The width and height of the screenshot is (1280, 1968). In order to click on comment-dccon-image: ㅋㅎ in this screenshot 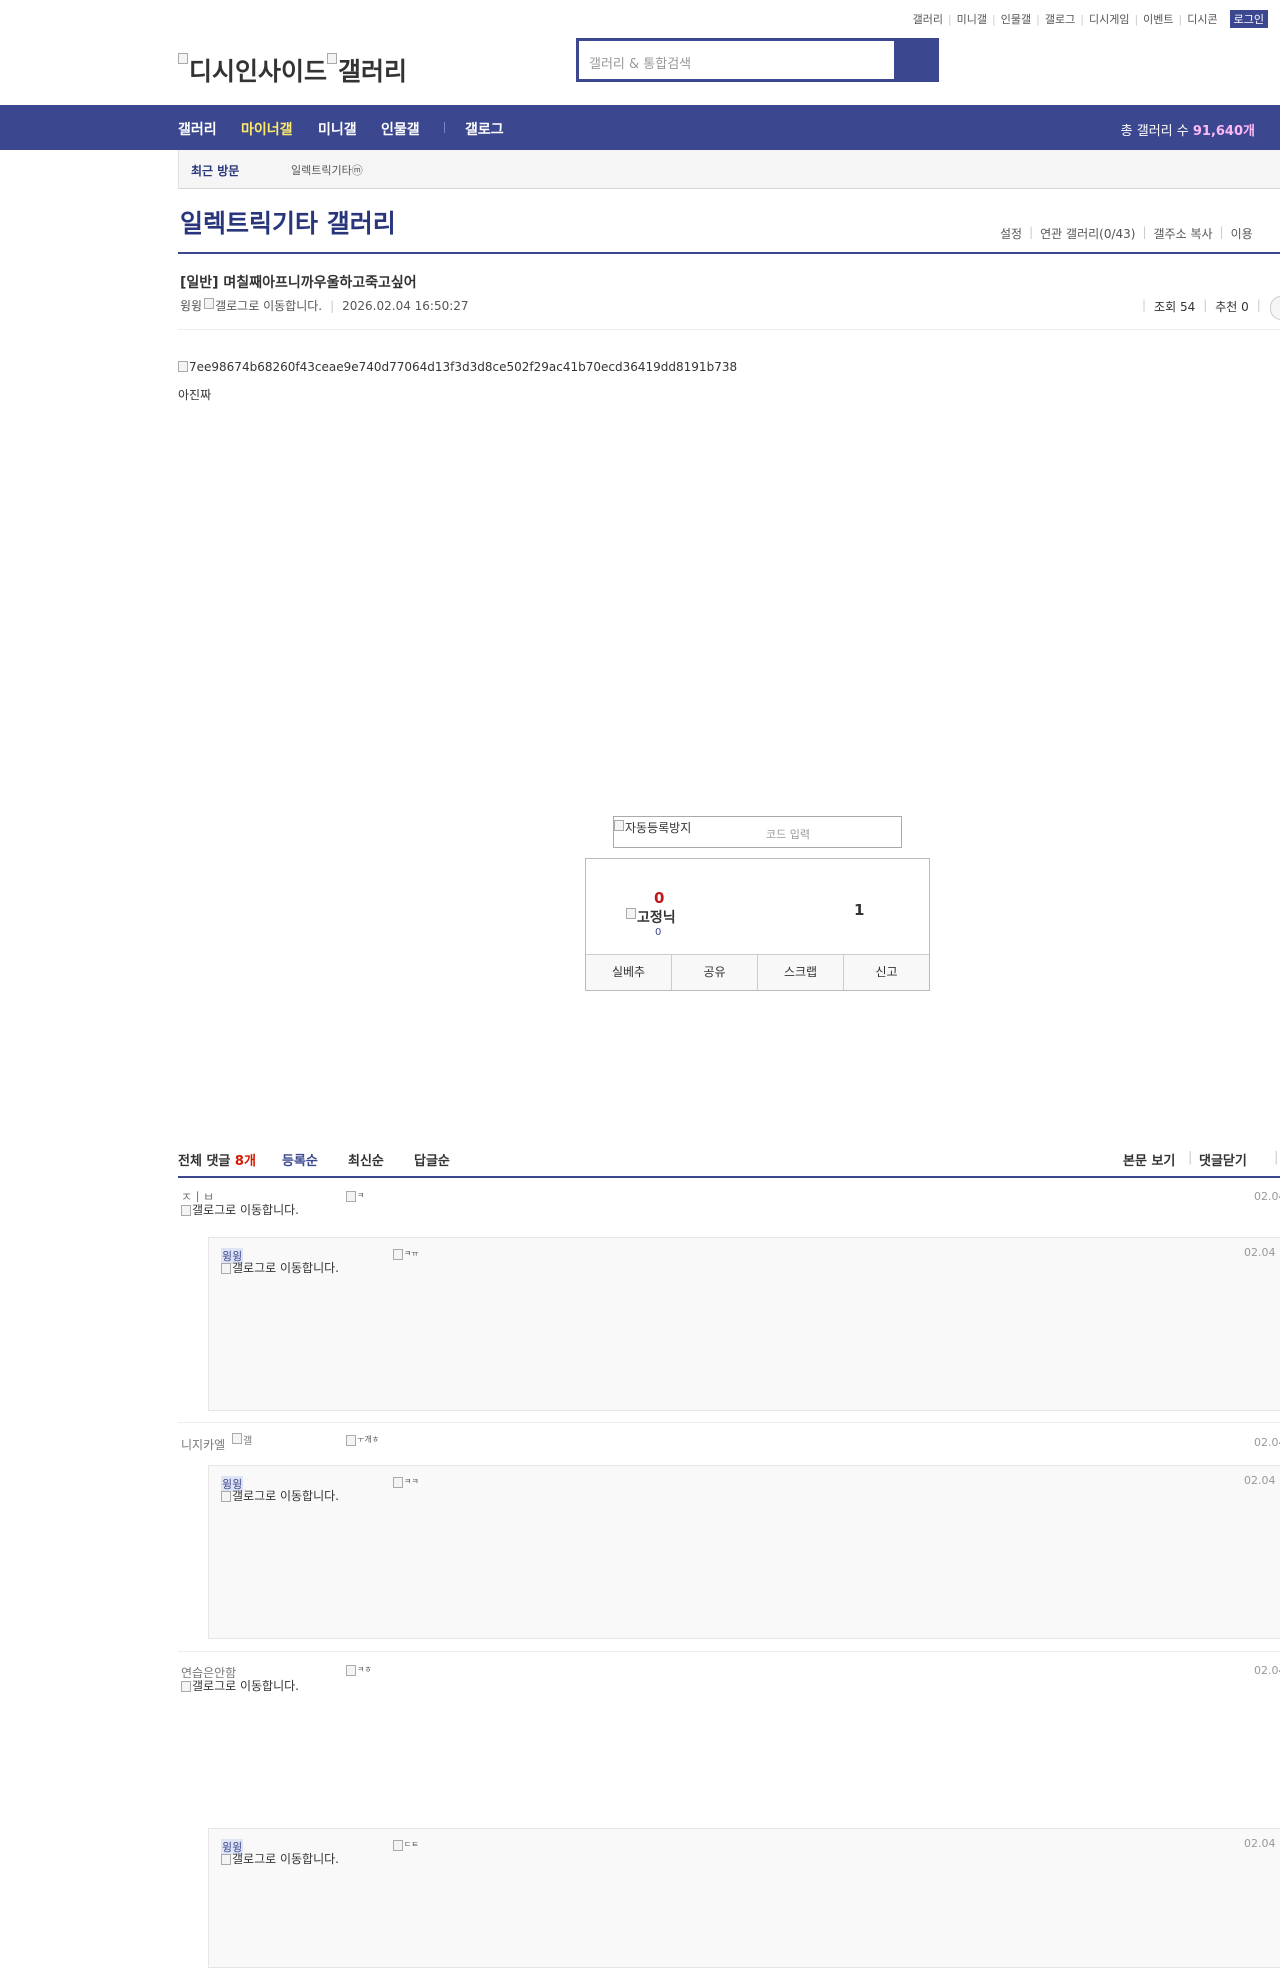, I will do `click(359, 1670)`.